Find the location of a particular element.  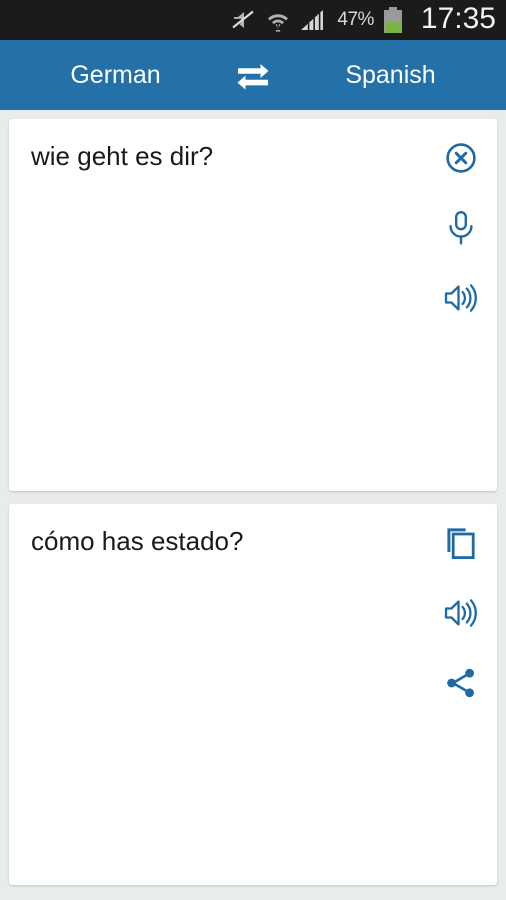

swap-languages-icon is located at coordinates (253, 75).